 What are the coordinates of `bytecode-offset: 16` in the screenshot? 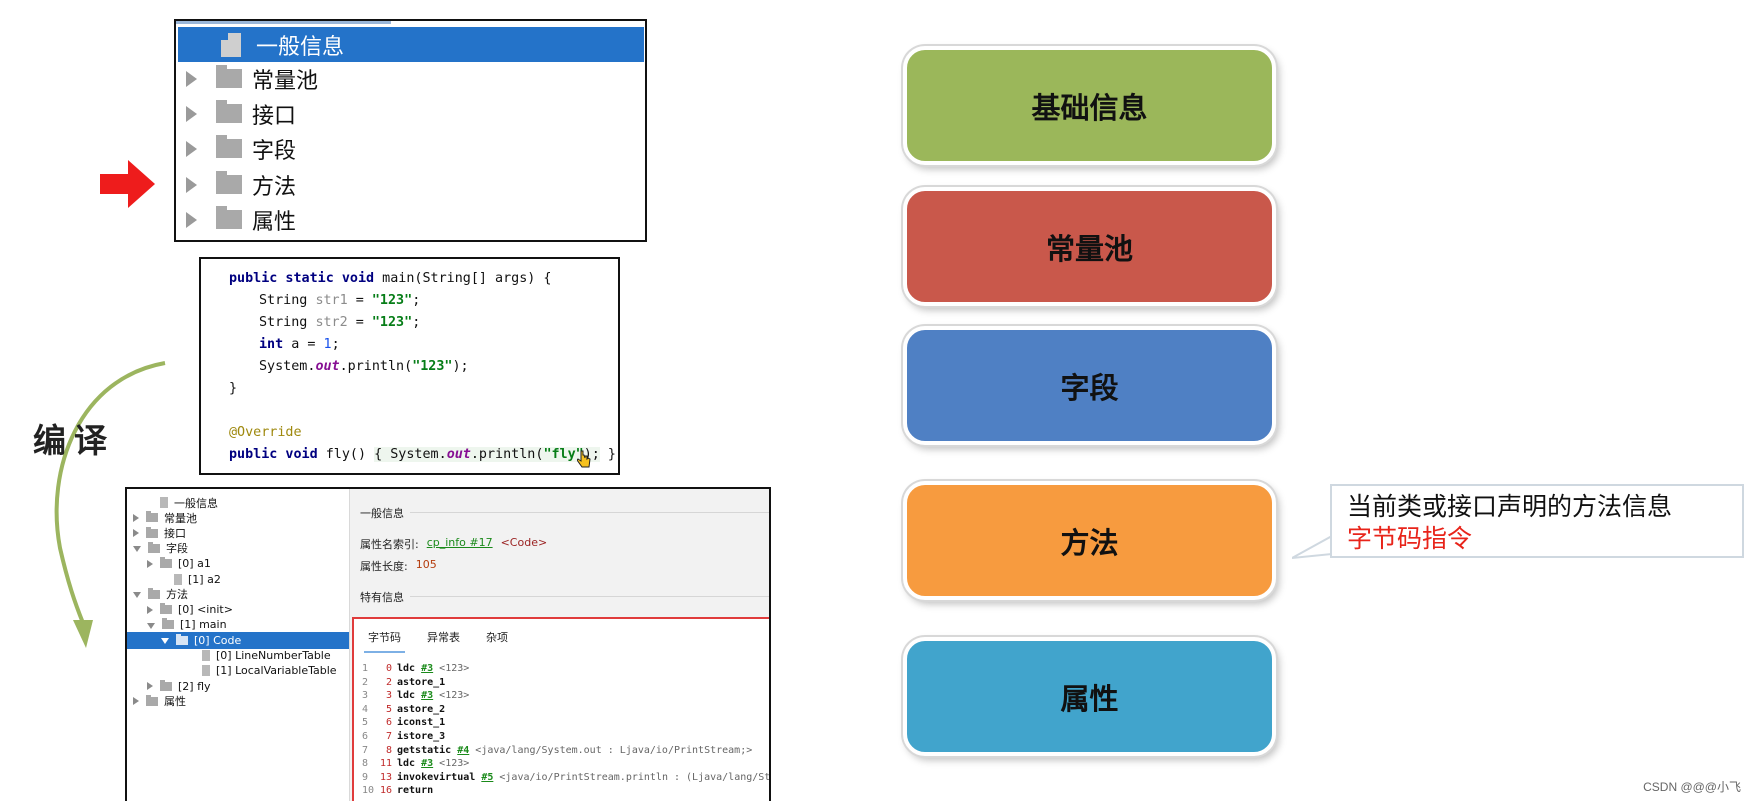 It's located at (385, 791).